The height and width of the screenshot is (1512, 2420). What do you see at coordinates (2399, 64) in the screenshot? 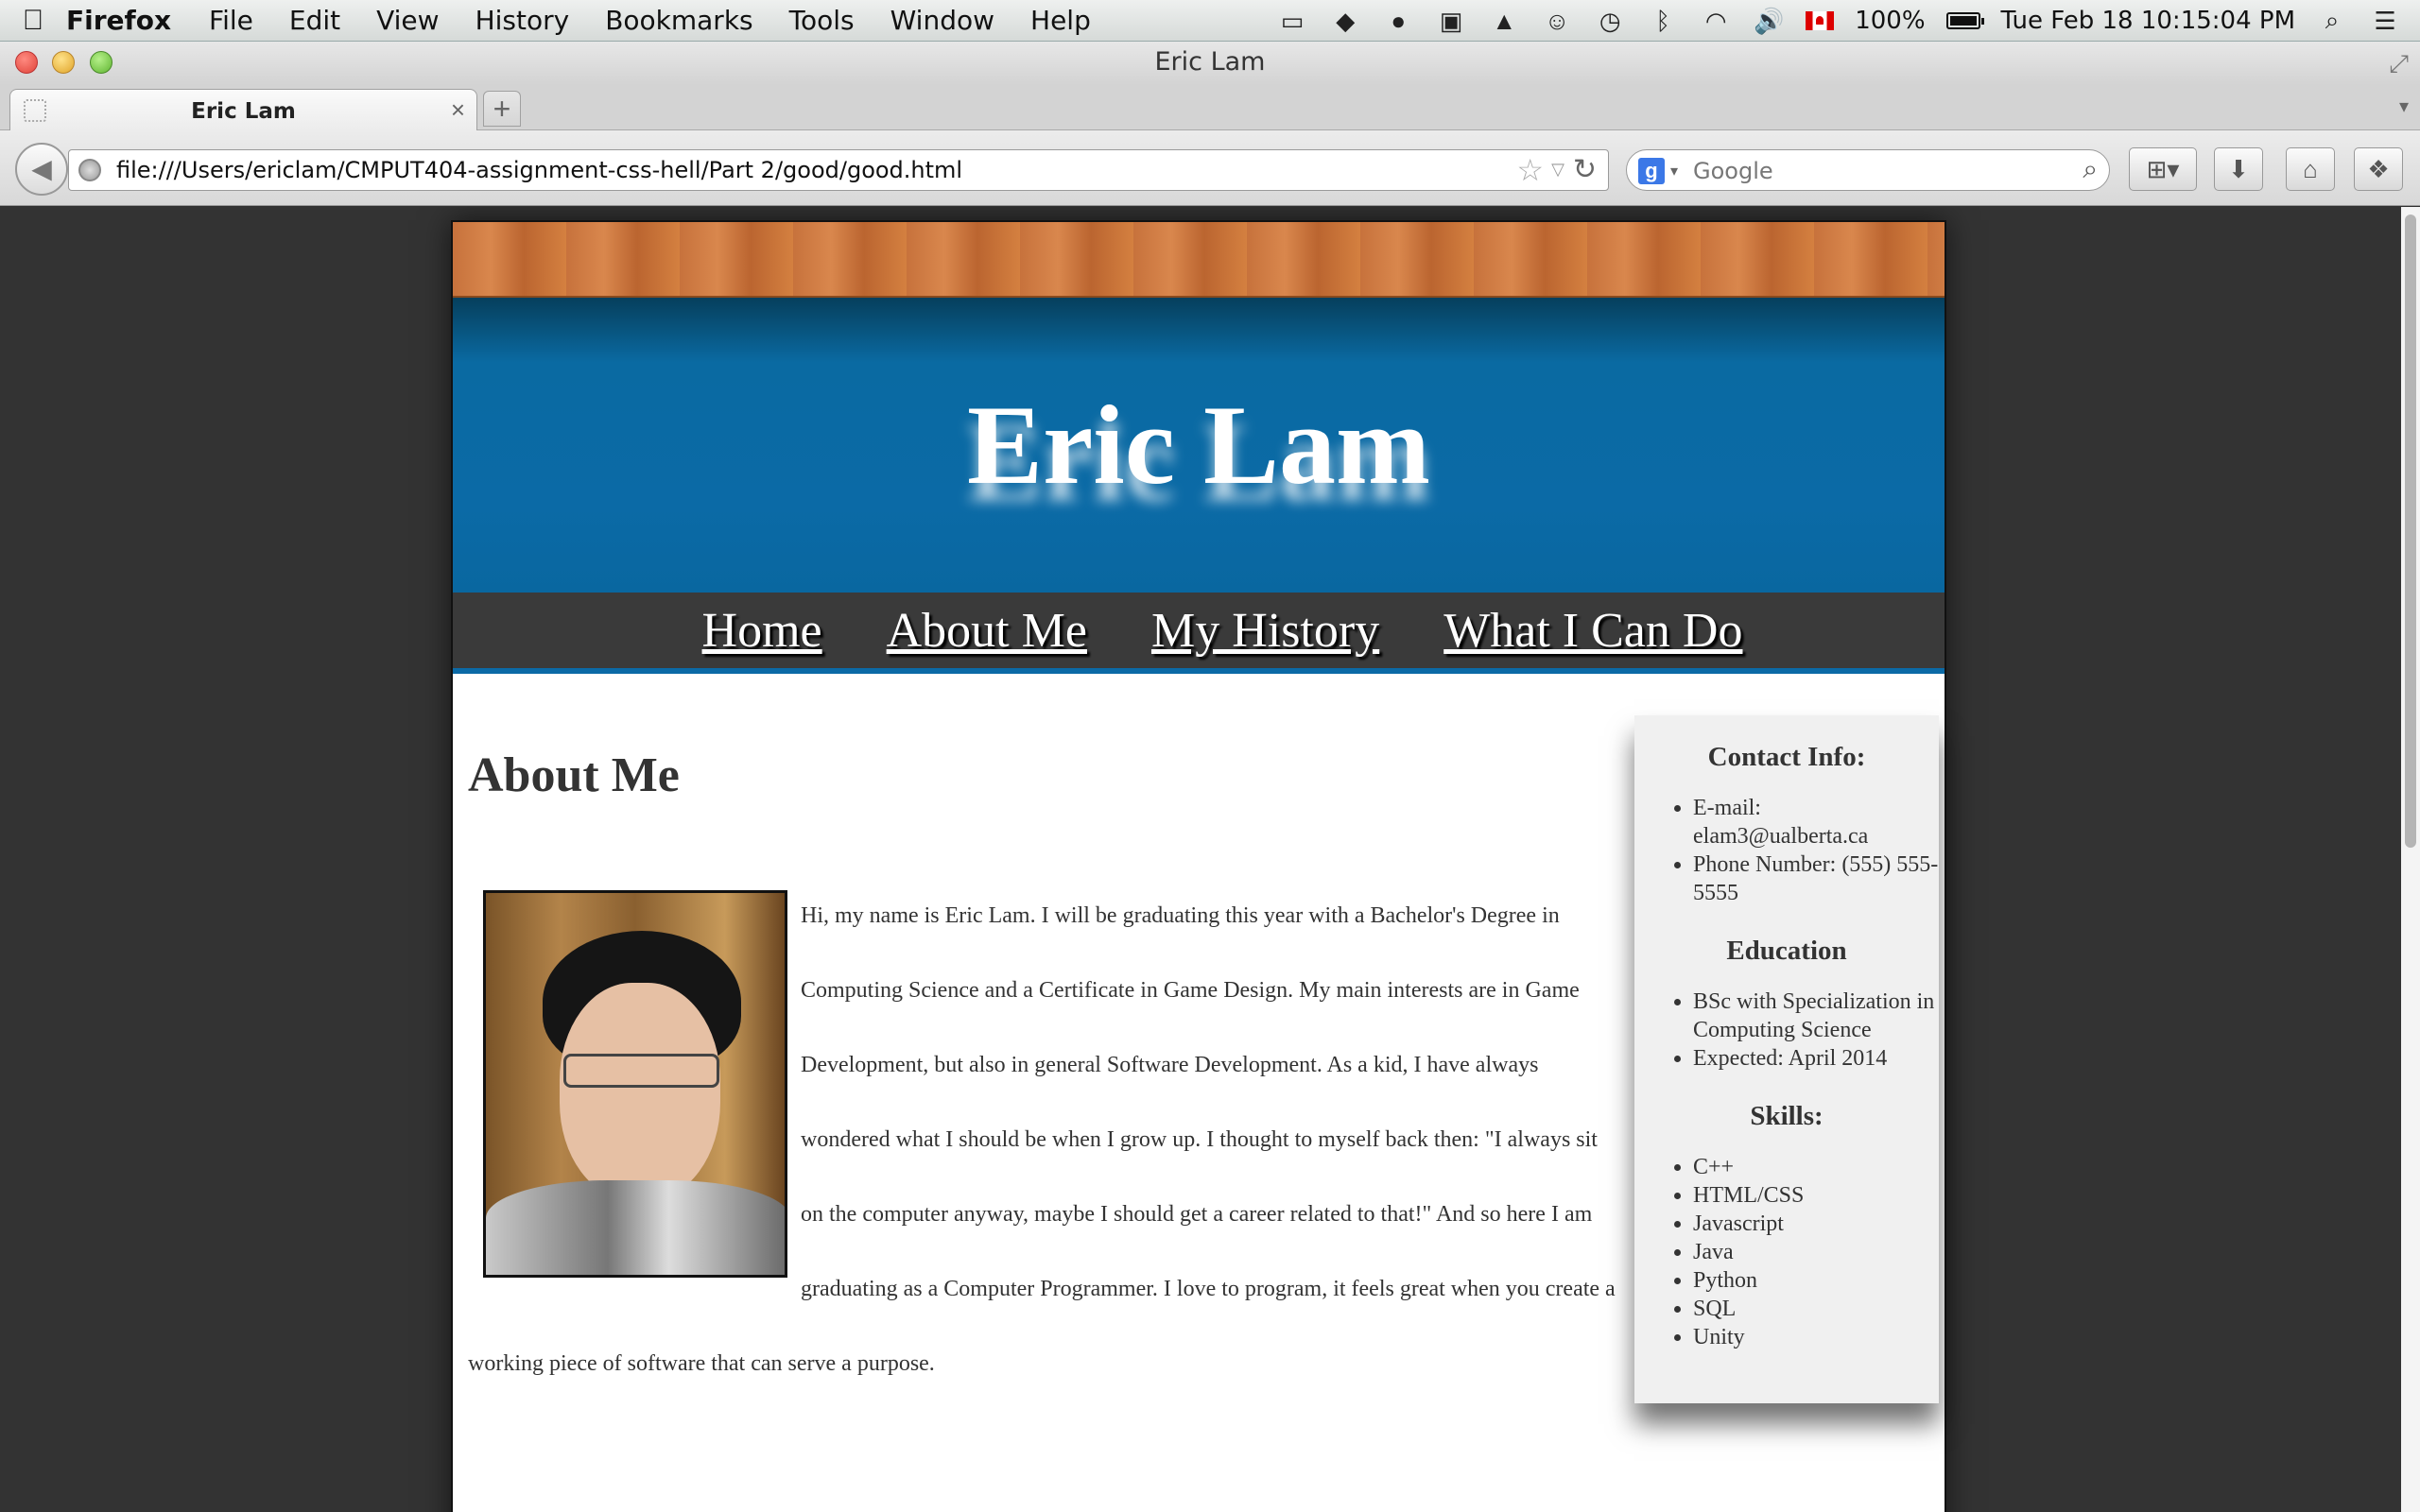
I see `fullscreen-icon: ⤢` at bounding box center [2399, 64].